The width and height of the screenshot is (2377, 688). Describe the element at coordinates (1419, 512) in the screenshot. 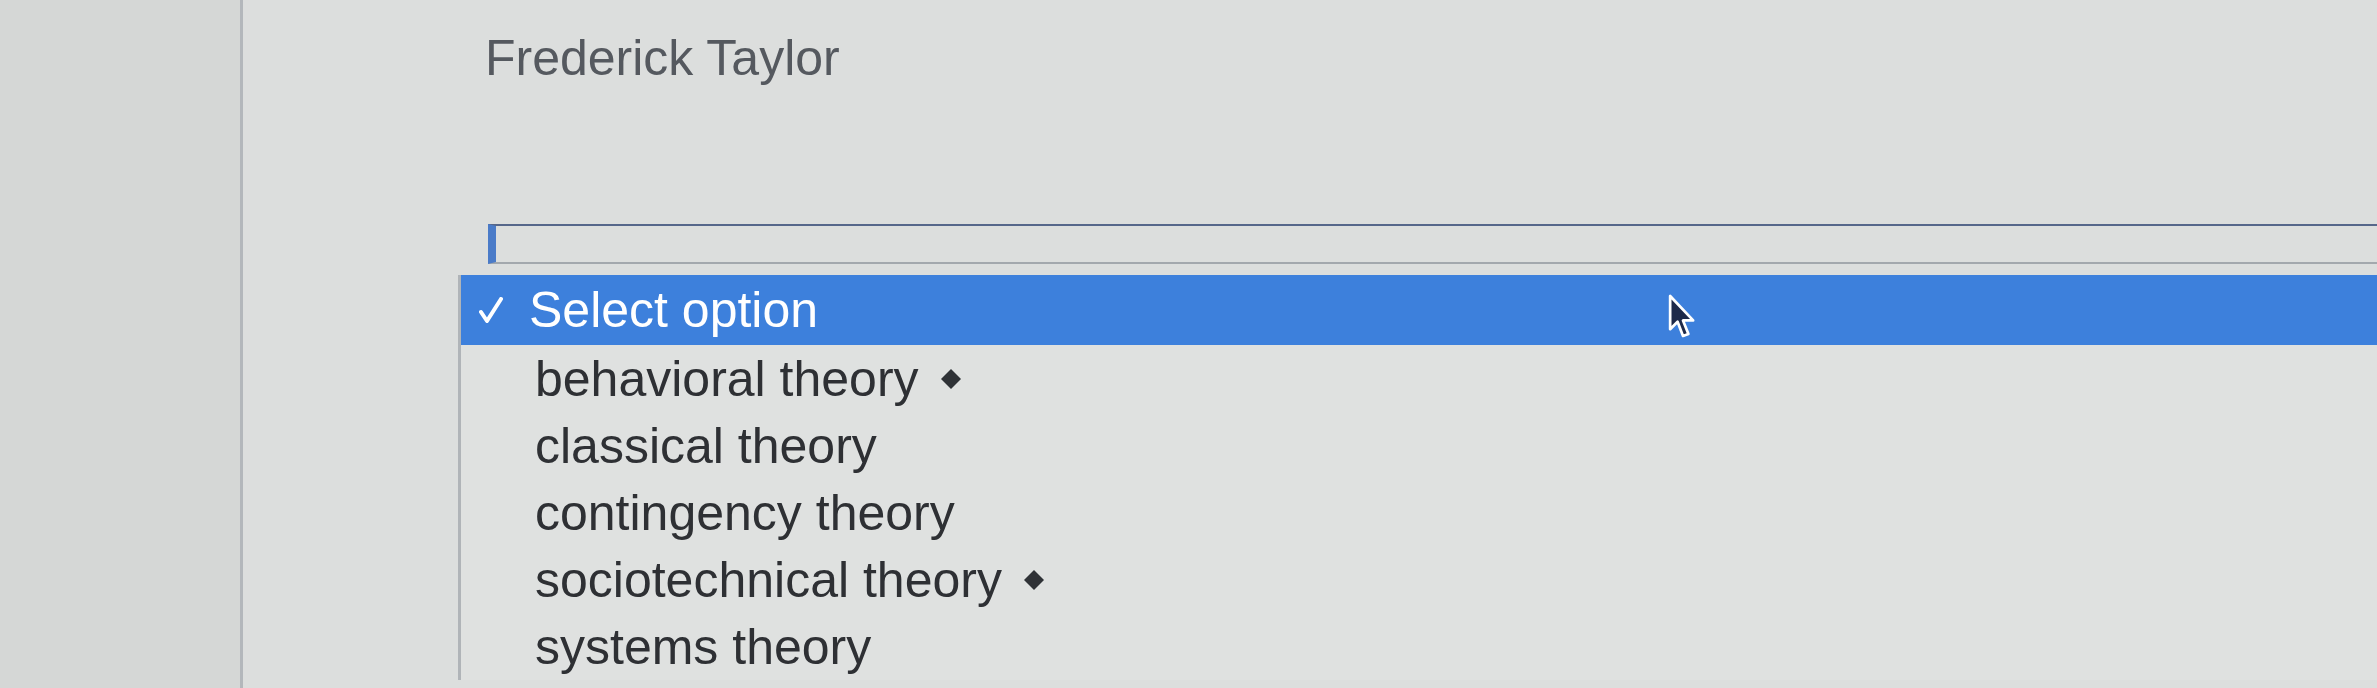

I see `dropdown-option: contingency theory` at that location.